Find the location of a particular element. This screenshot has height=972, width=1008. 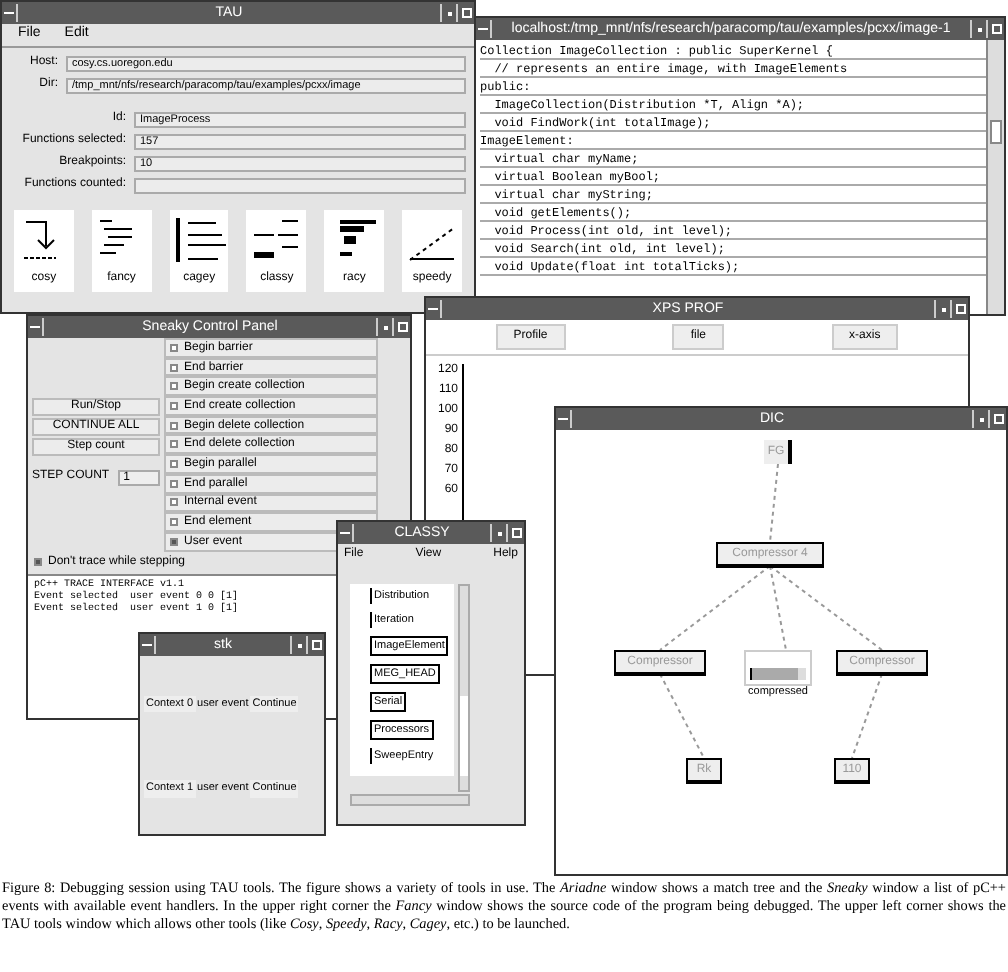

gauge-node is located at coordinates (778, 668).